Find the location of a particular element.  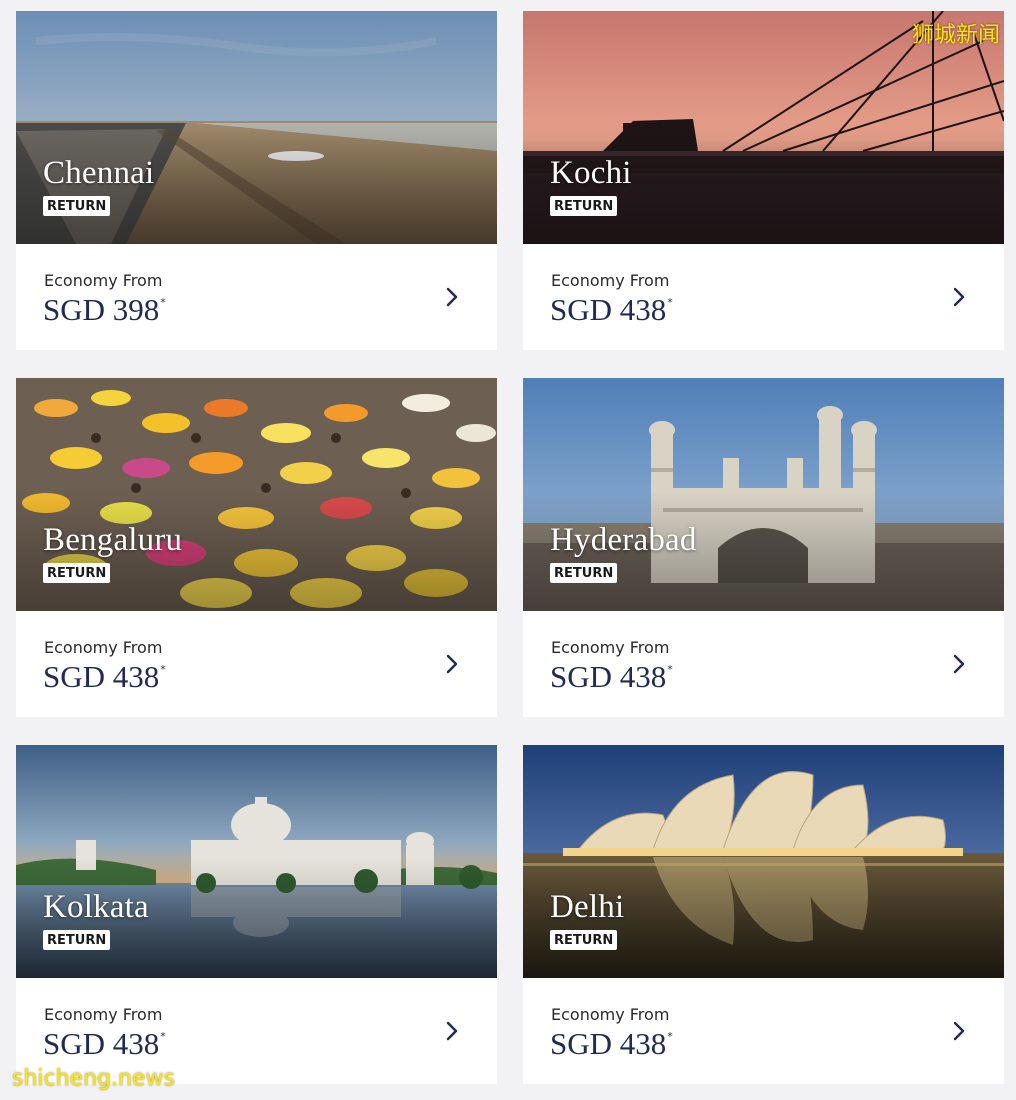

destination-card-kochi: Kochi RETURN Economy From SGD 438* is located at coordinates (763, 180).